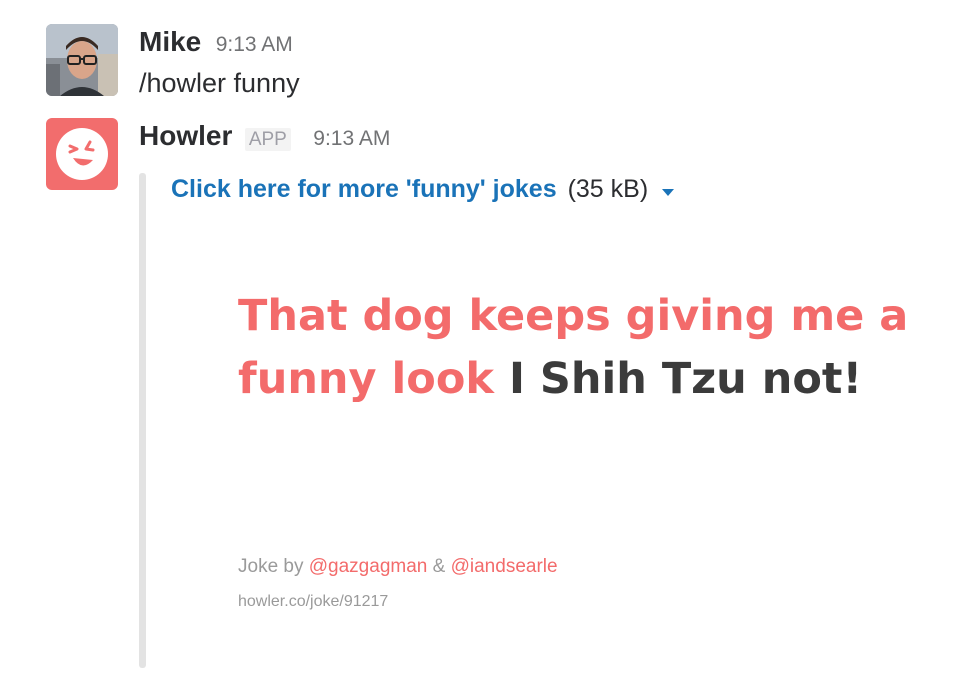 The width and height of the screenshot is (954, 686). I want to click on joke-punchline: I Shih Tzu not!, so click(685, 379).